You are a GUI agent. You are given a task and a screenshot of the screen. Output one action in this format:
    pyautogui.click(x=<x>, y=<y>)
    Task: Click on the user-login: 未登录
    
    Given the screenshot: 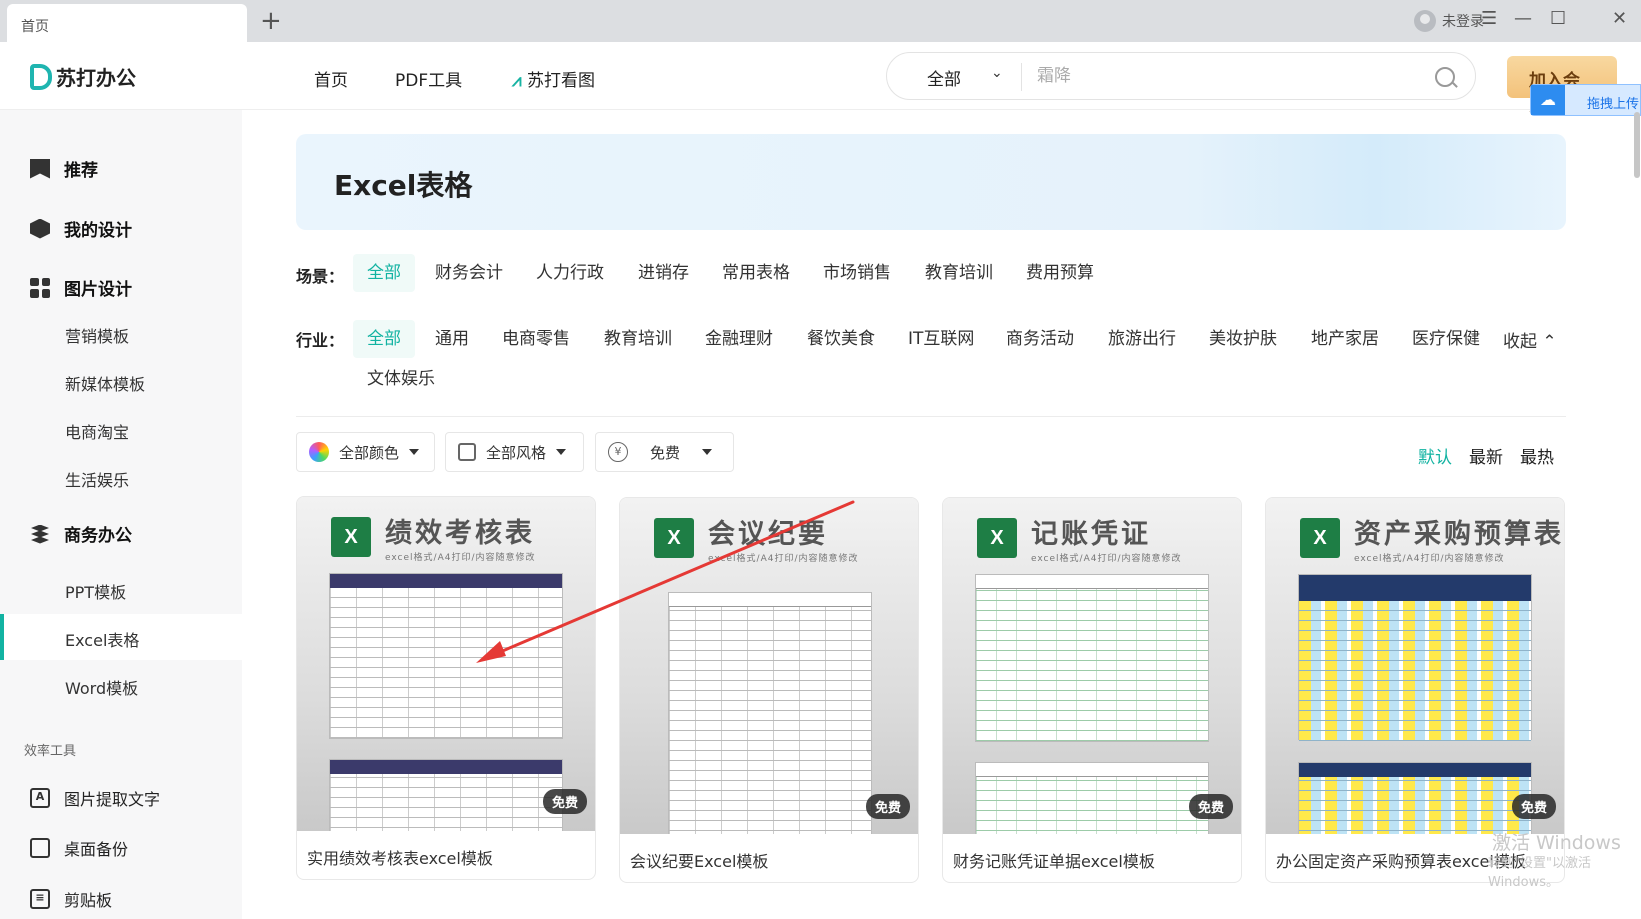 What is the action you would take?
    pyautogui.click(x=1449, y=21)
    